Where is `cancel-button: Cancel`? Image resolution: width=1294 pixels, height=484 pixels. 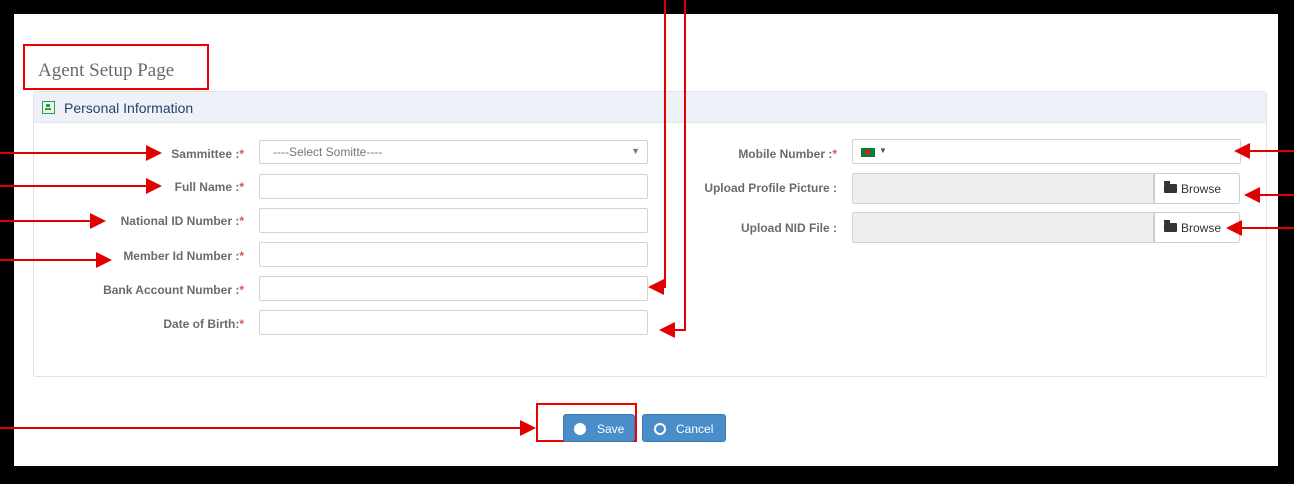 cancel-button: Cancel is located at coordinates (684, 428).